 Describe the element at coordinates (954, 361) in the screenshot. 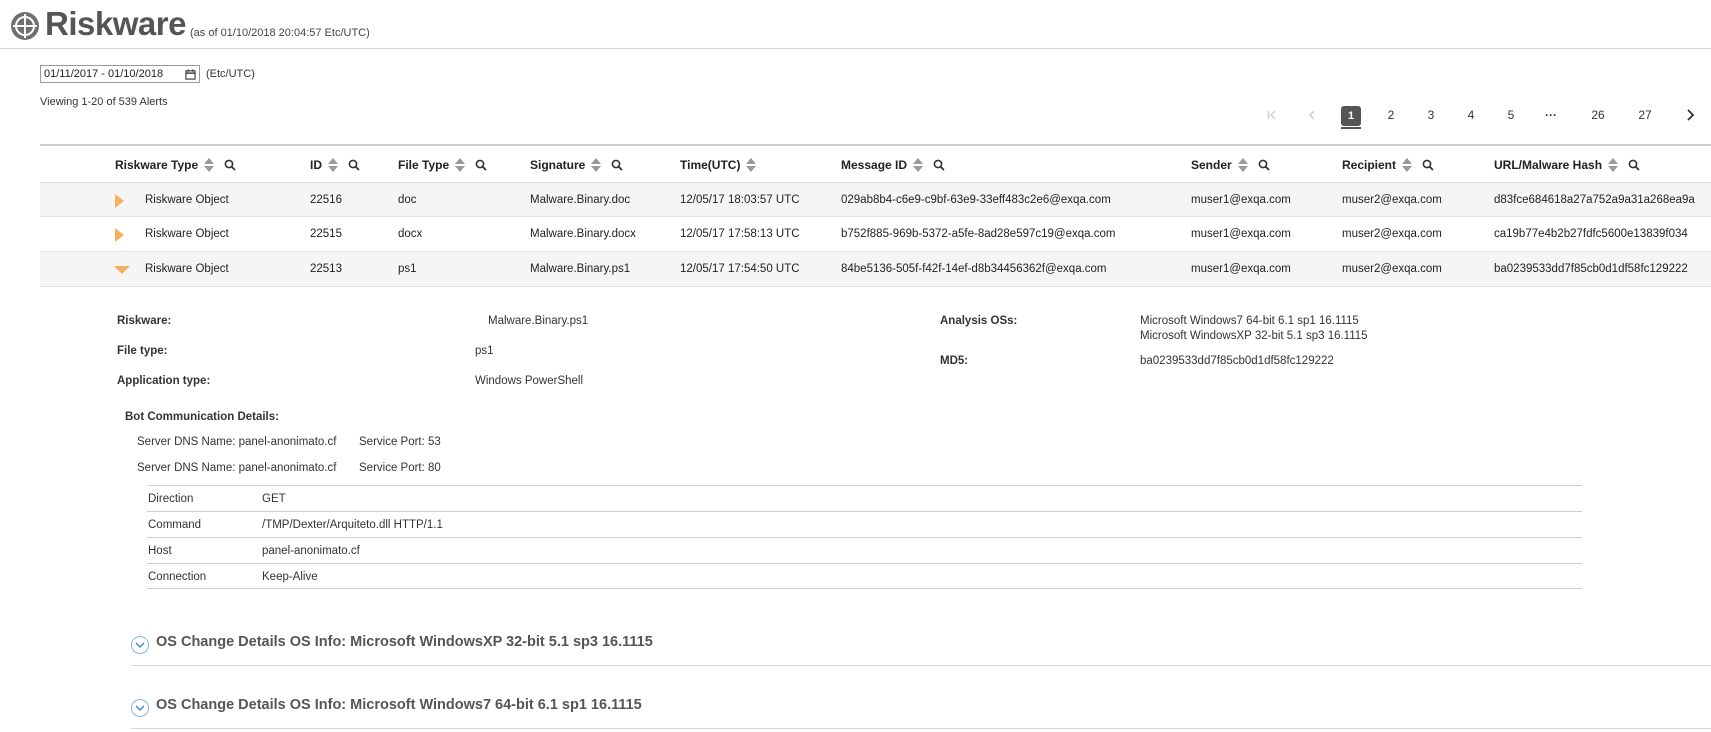

I see `md5-label: MD5:` at that location.